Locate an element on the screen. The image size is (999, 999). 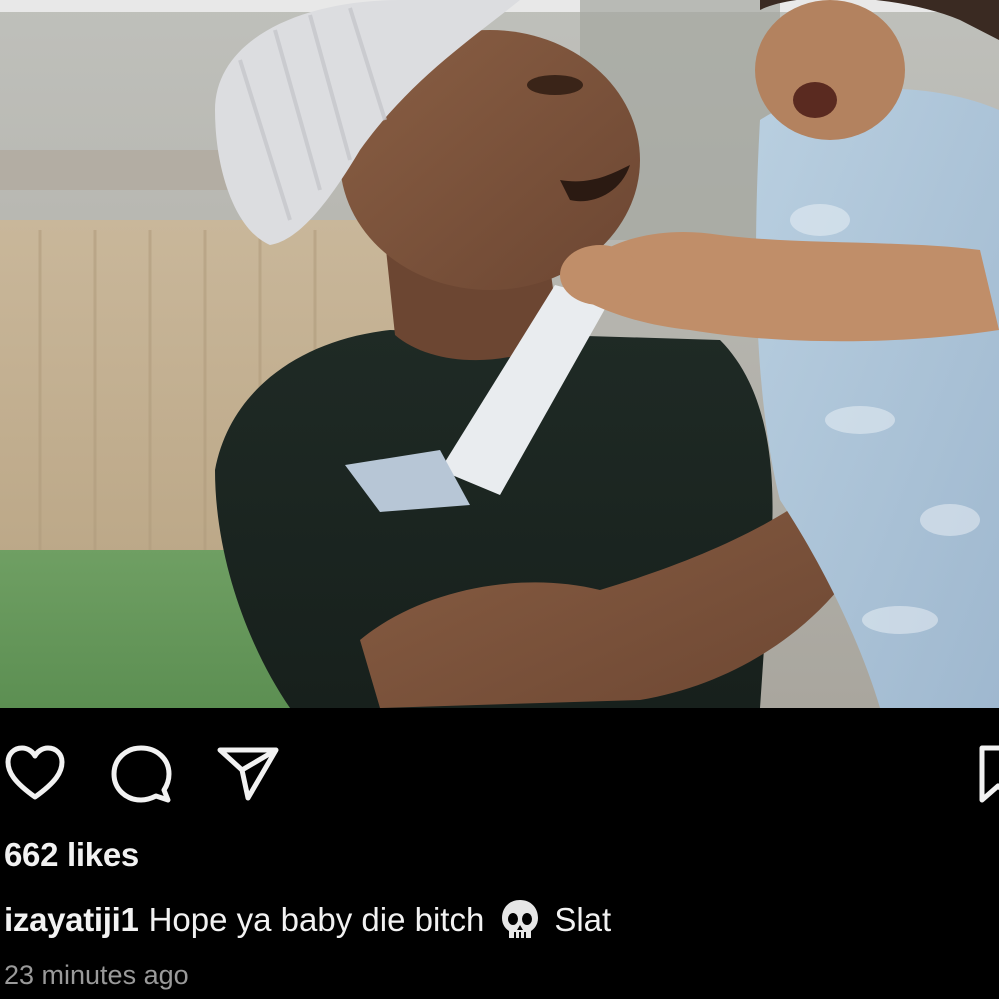
post-caption: izayatiji1 Hope ya baby die bitch Slat is located at coordinates (307, 920).